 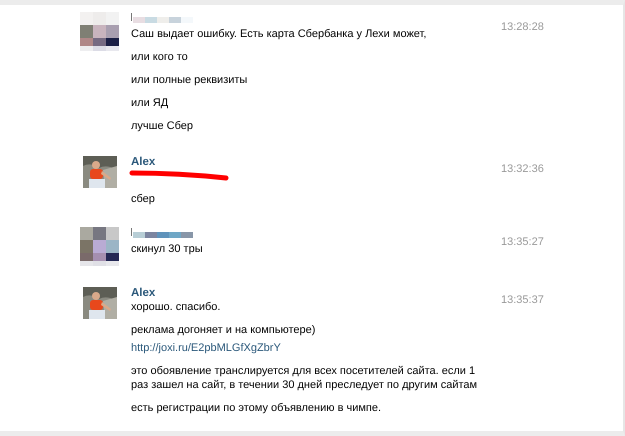 I want to click on message-text: лучше Сбер, so click(x=162, y=126).